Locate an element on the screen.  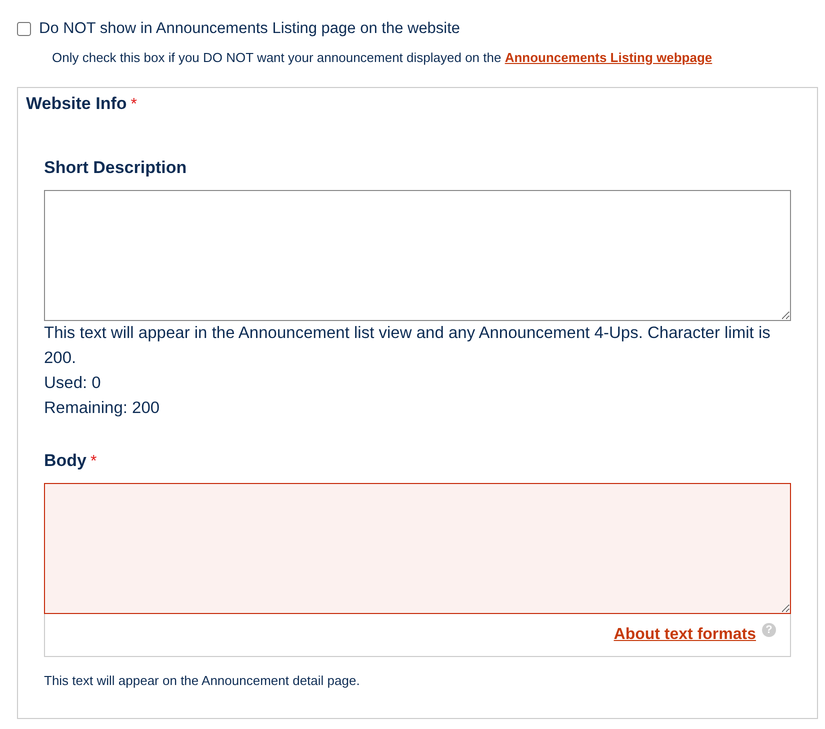
help-text: Remaining: 200 is located at coordinates (102, 408).